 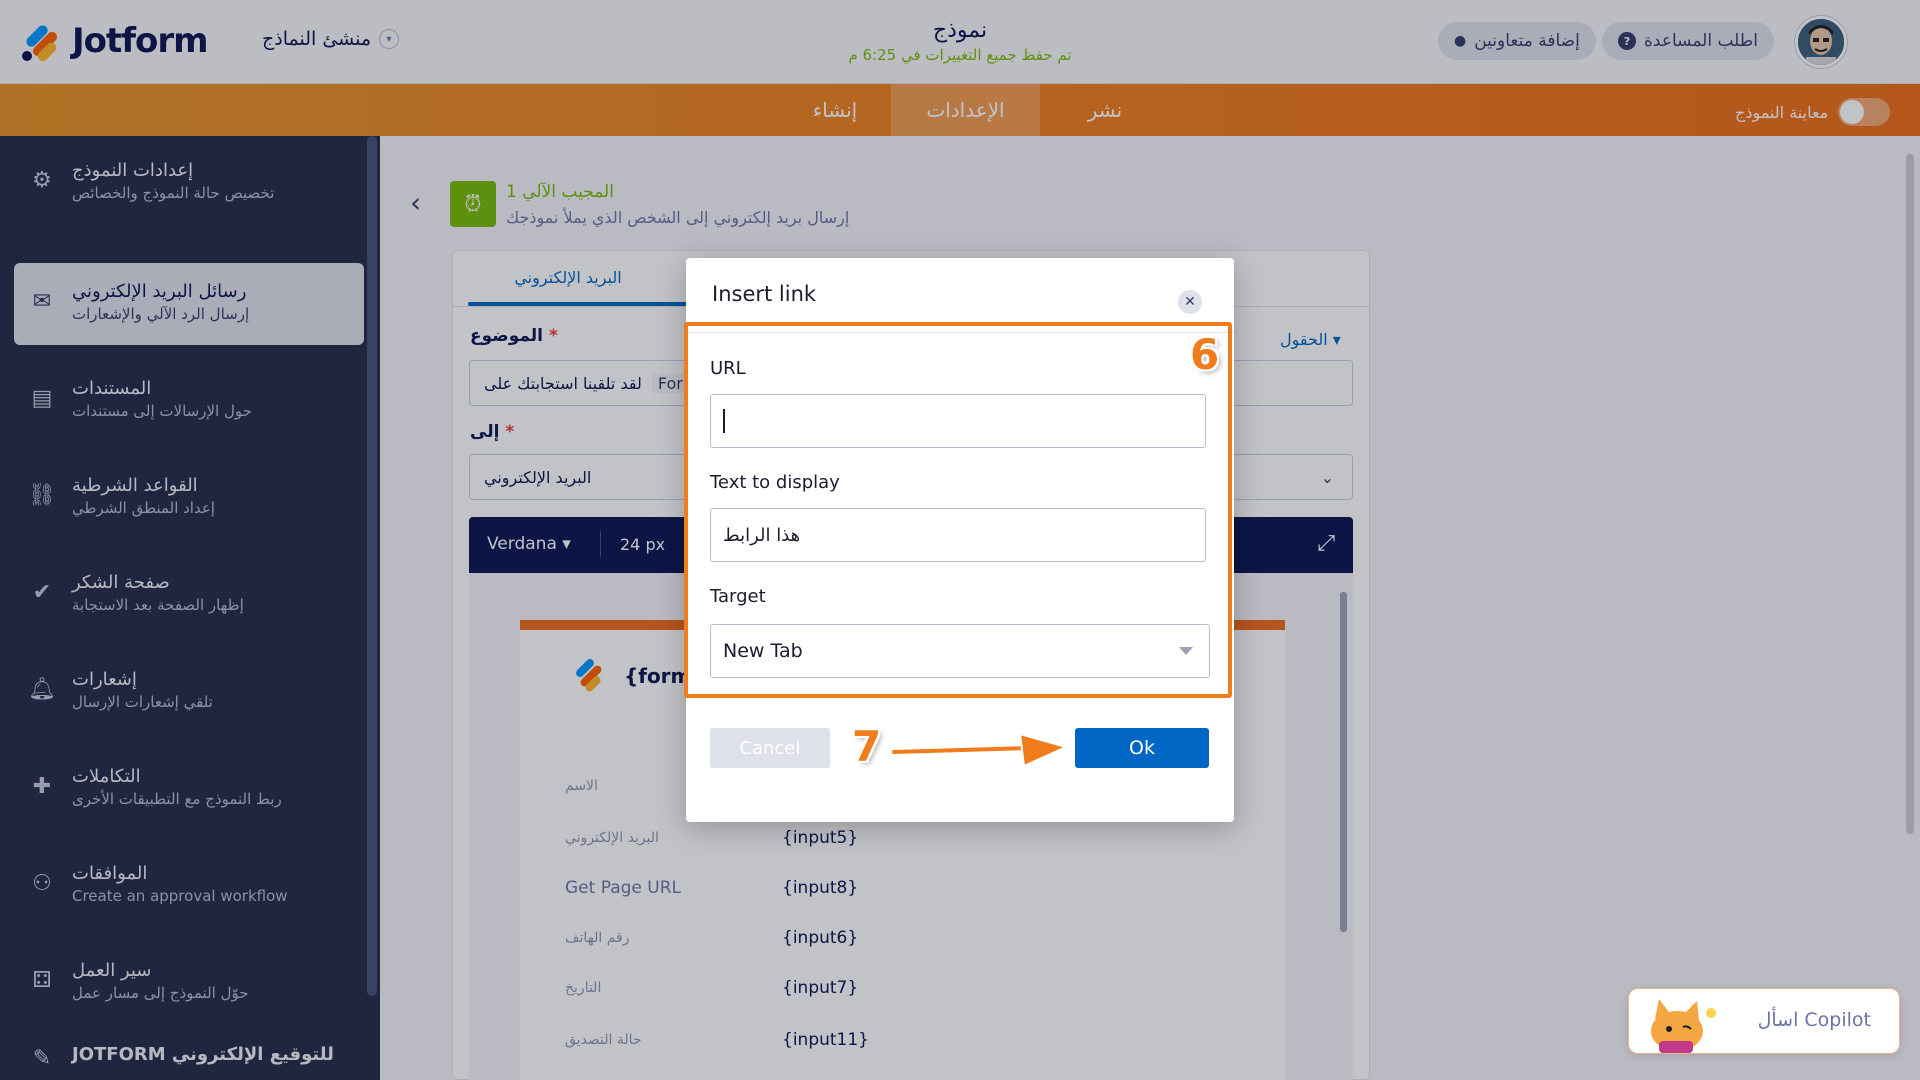 What do you see at coordinates (867, 746) in the screenshot?
I see `step-number-seven: 7` at bounding box center [867, 746].